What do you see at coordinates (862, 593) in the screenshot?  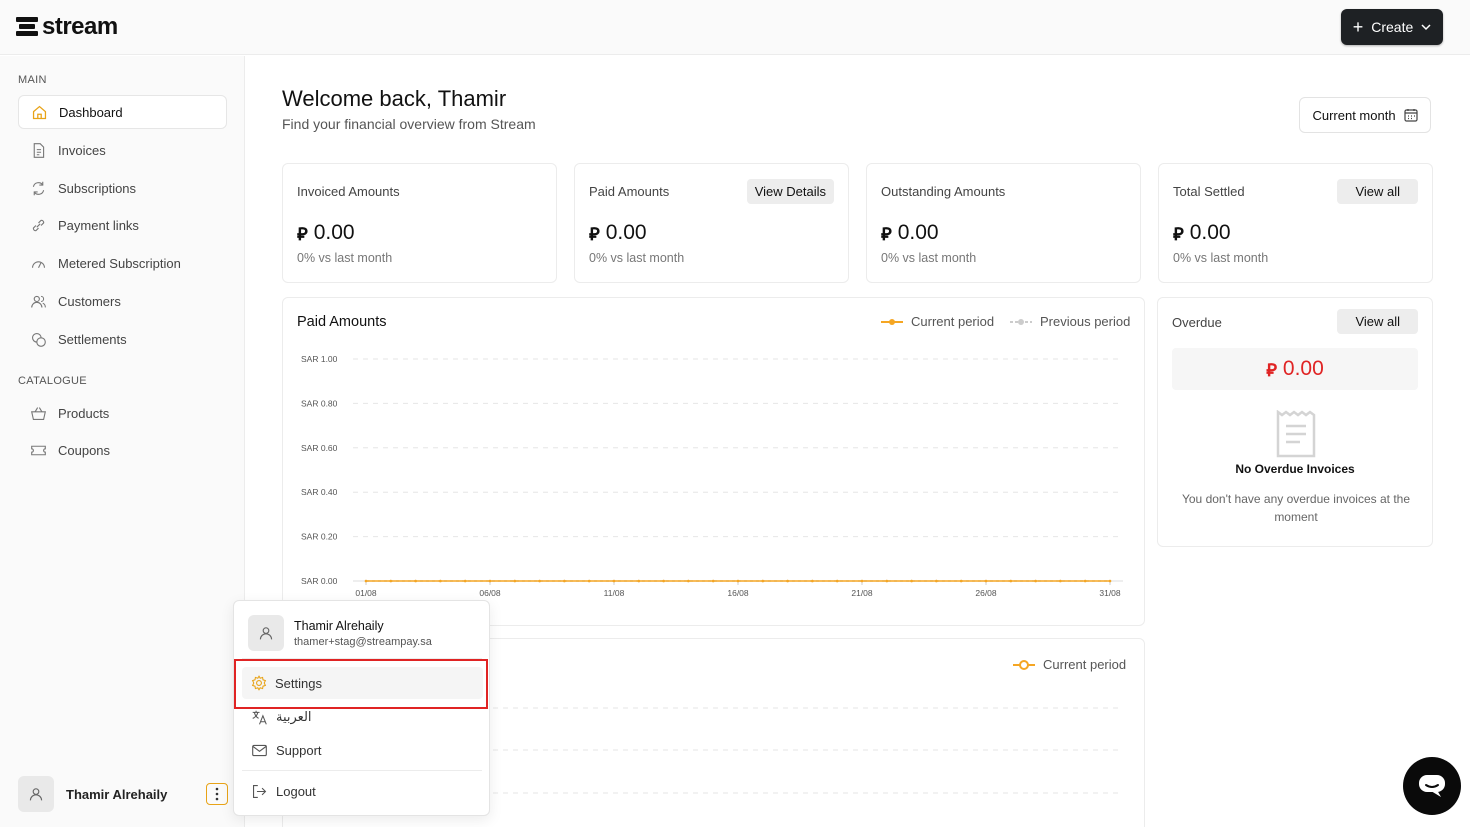 I see `x-tick-label: 21/08` at bounding box center [862, 593].